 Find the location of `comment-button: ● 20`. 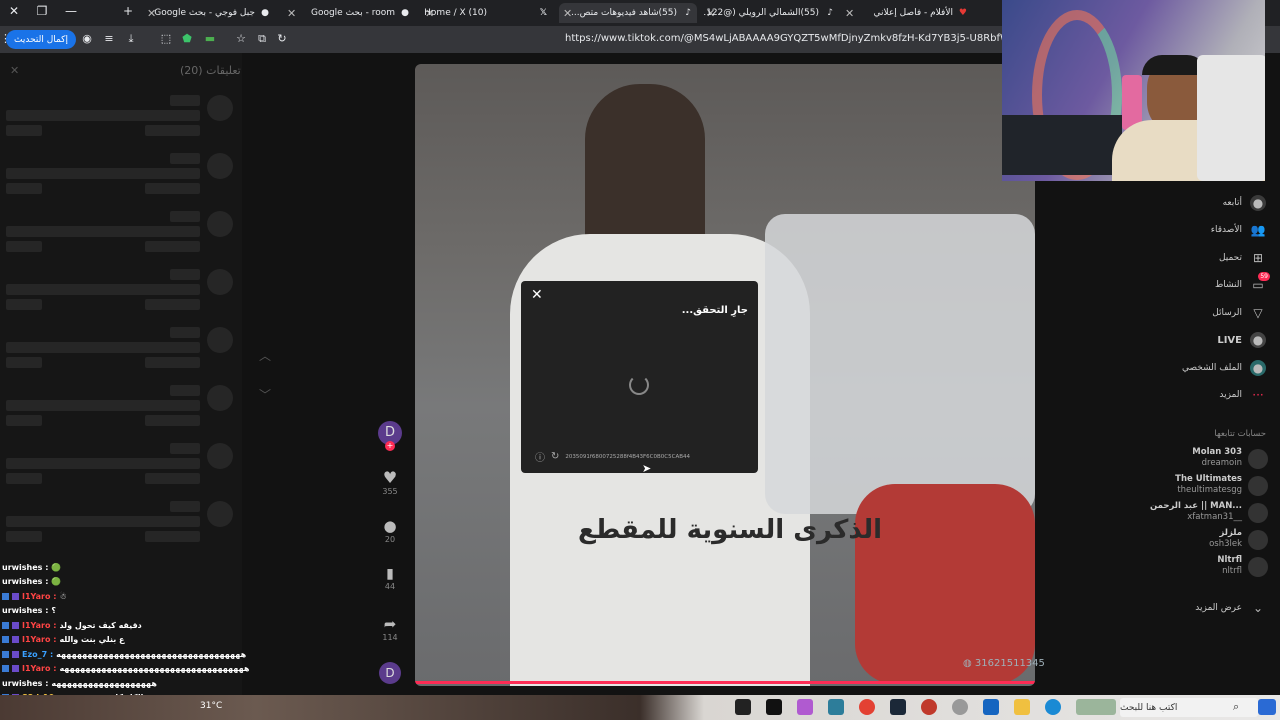

comment-button: ● 20 is located at coordinates (390, 530).